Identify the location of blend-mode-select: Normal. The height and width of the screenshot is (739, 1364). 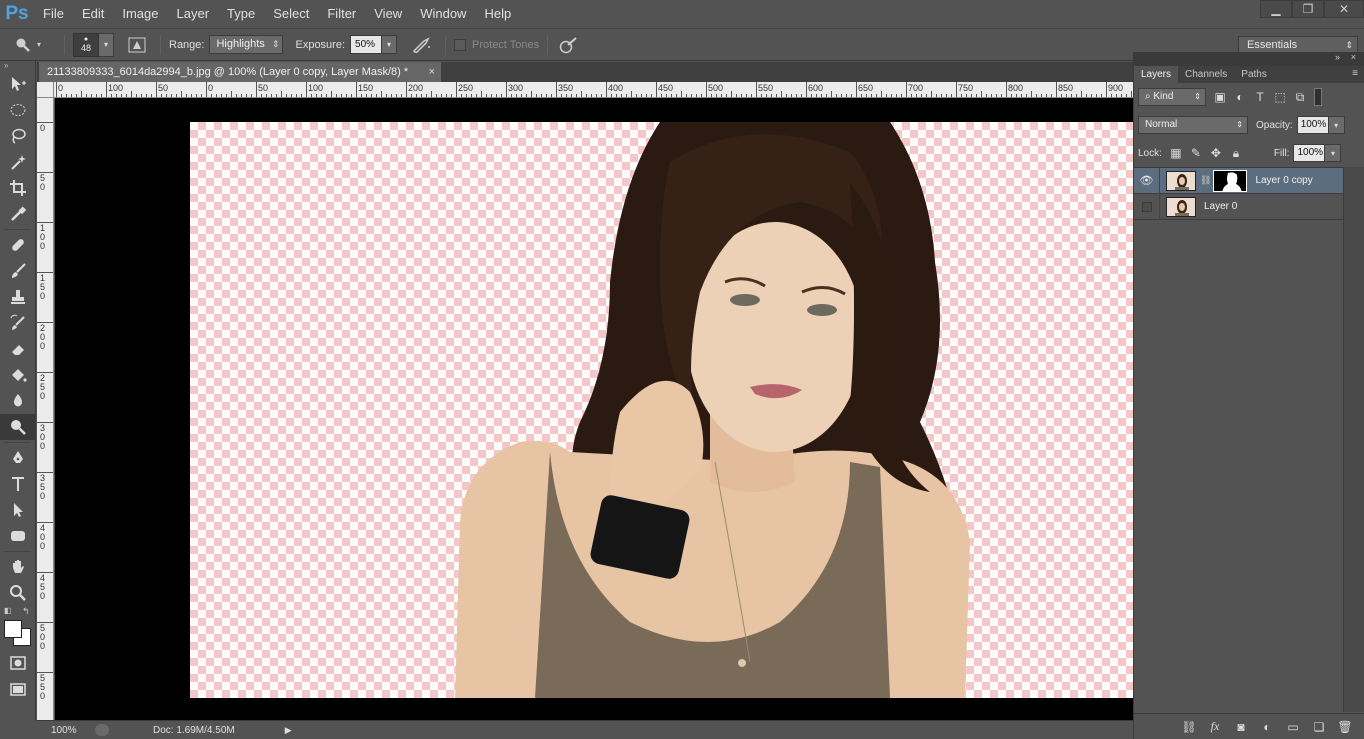
(1193, 125).